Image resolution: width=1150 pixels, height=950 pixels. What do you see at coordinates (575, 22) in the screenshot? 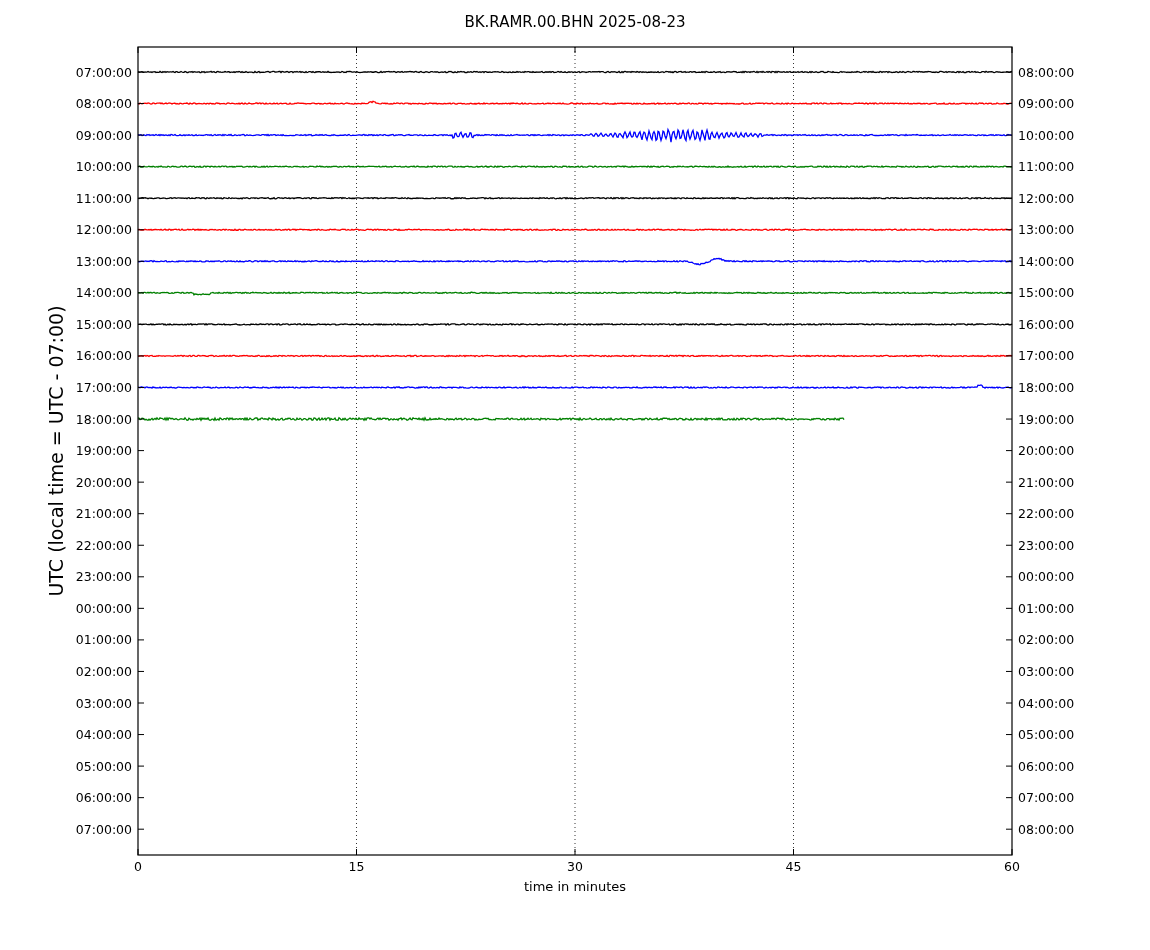
I see `plot-title: BK.RAMR.00.BHN 2025-08-23` at bounding box center [575, 22].